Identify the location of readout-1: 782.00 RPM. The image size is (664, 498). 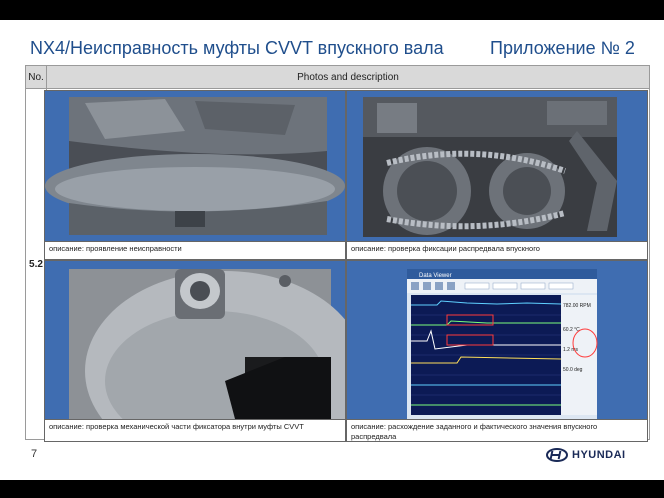
(577, 306).